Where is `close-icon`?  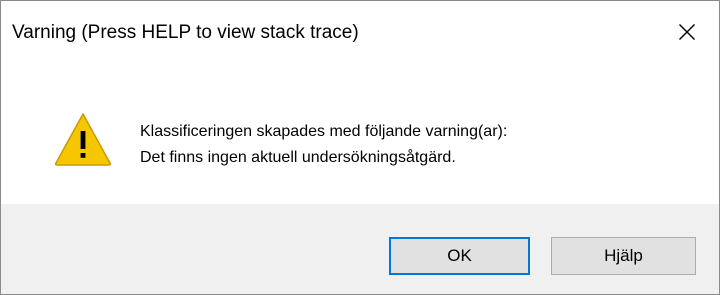
close-icon is located at coordinates (687, 32).